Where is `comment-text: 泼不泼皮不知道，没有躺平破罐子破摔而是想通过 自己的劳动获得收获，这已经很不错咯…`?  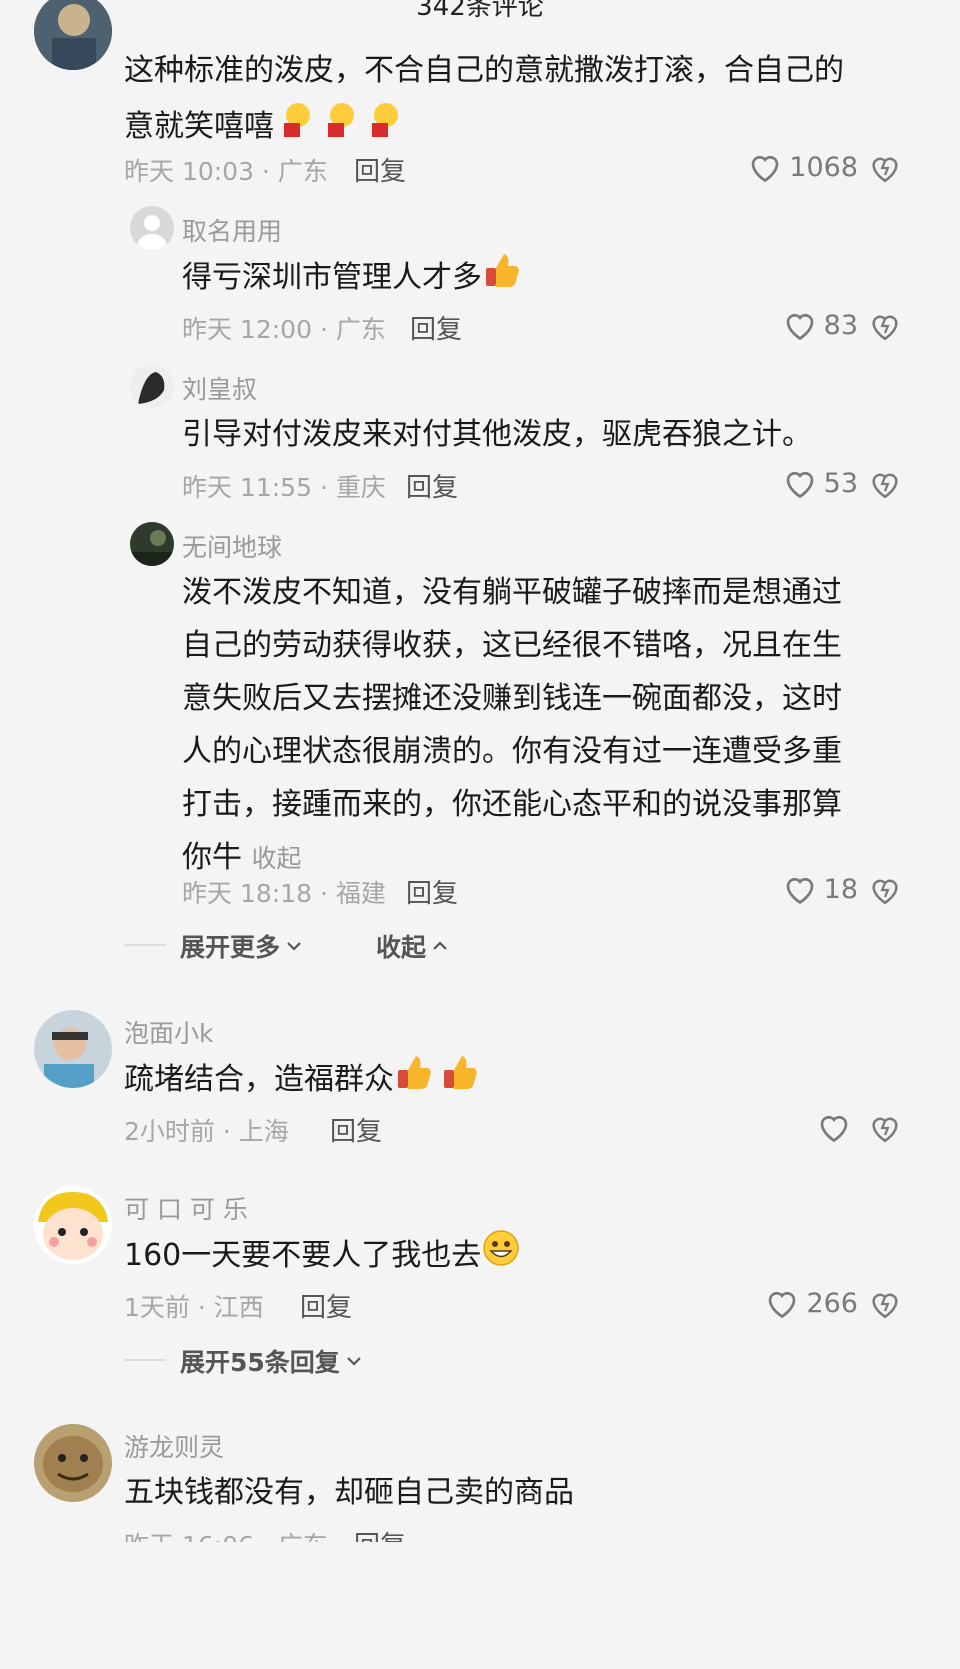 comment-text: 泼不泼皮不知道，没有躺平破罐子破摔而是想通过 自己的劳动获得收获，这已经很不错咯… is located at coordinates (512, 725).